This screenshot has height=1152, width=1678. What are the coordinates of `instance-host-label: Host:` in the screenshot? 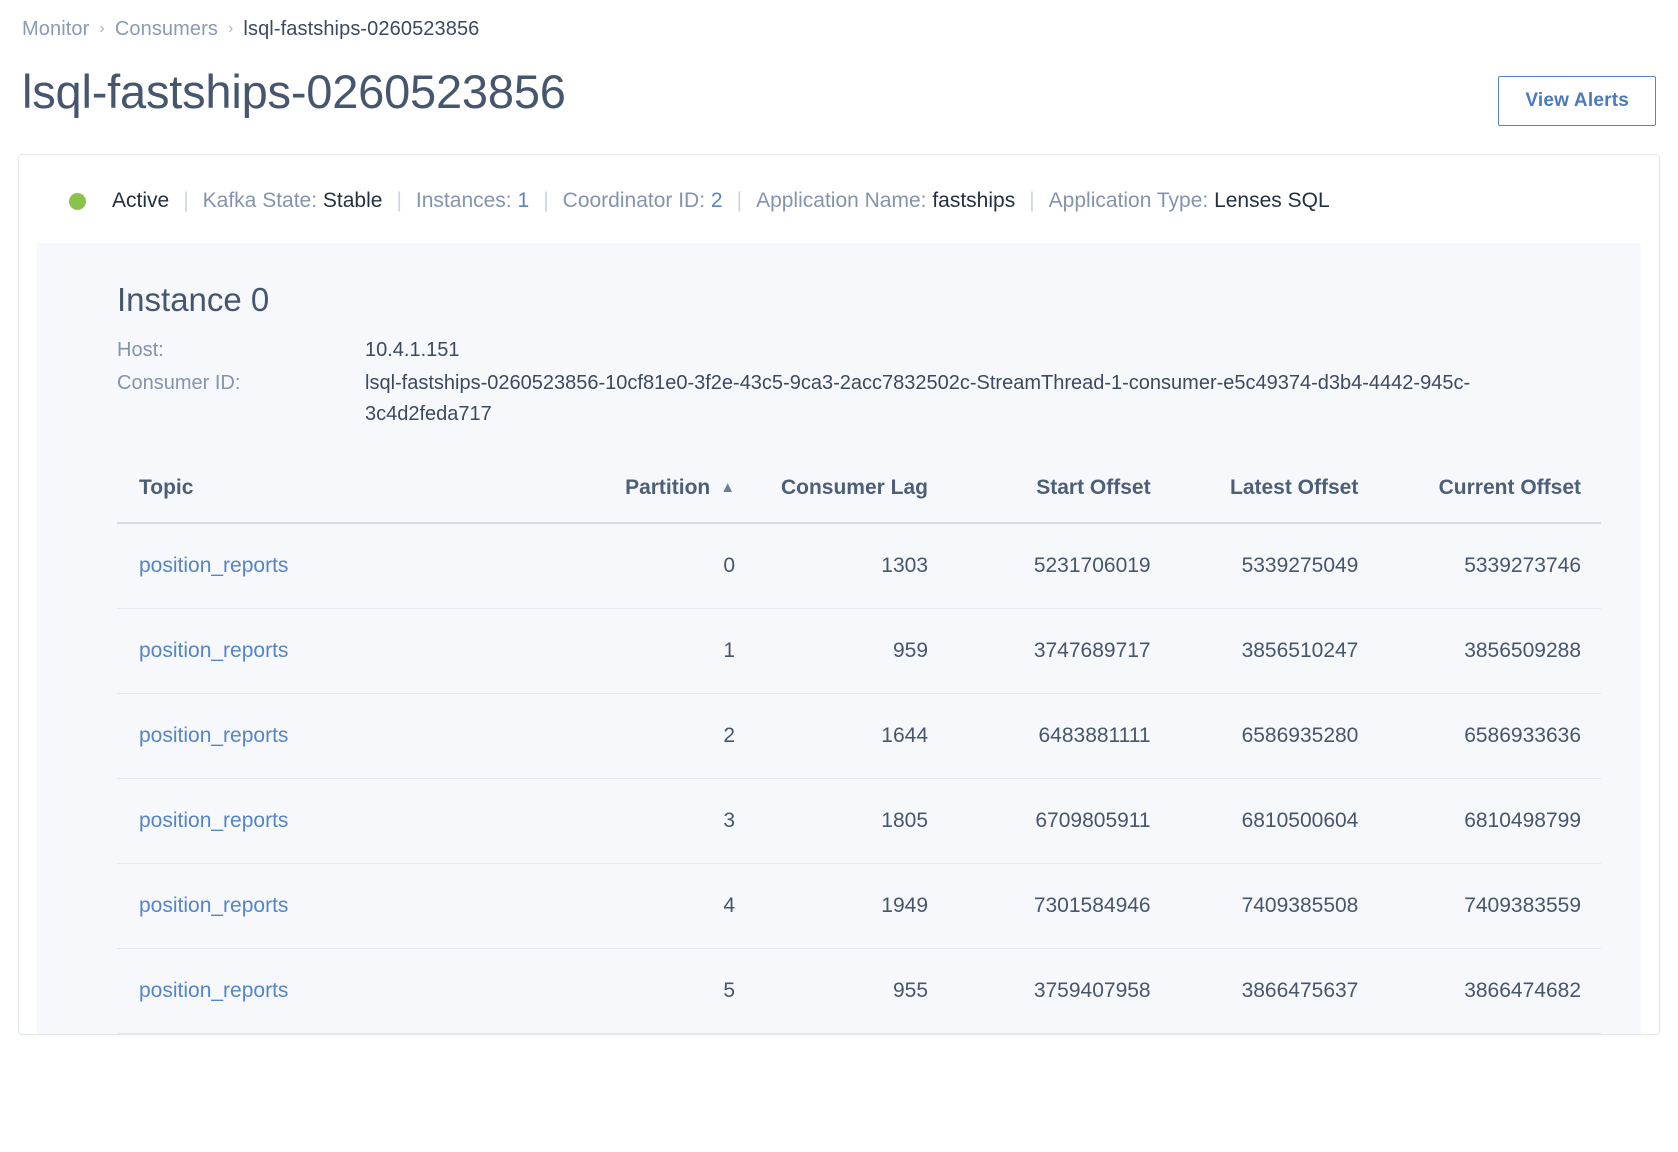 It's located at (140, 350).